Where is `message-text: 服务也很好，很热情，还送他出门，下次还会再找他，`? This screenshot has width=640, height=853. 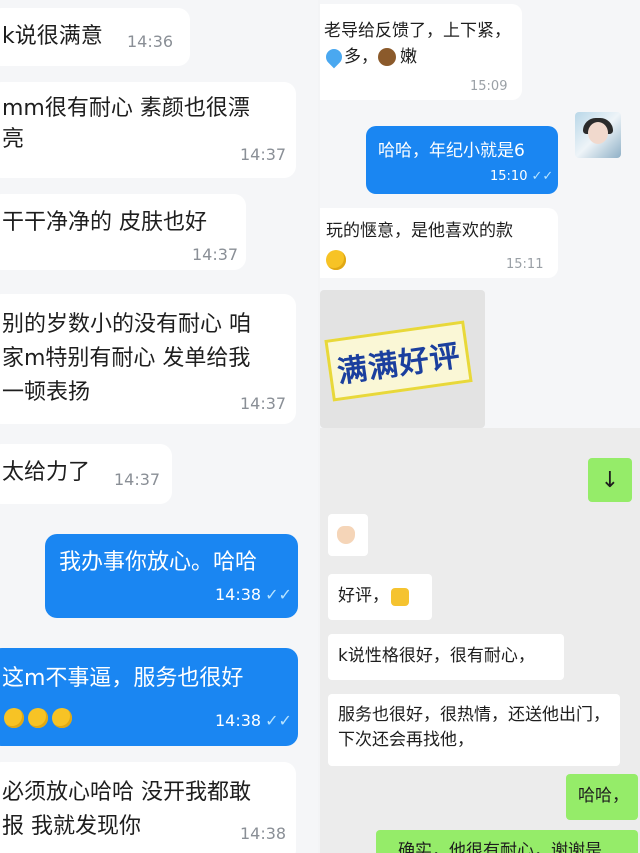
message-text: 服务也很好，很热情，还送他出门，下次还会再找他， is located at coordinates (474, 727).